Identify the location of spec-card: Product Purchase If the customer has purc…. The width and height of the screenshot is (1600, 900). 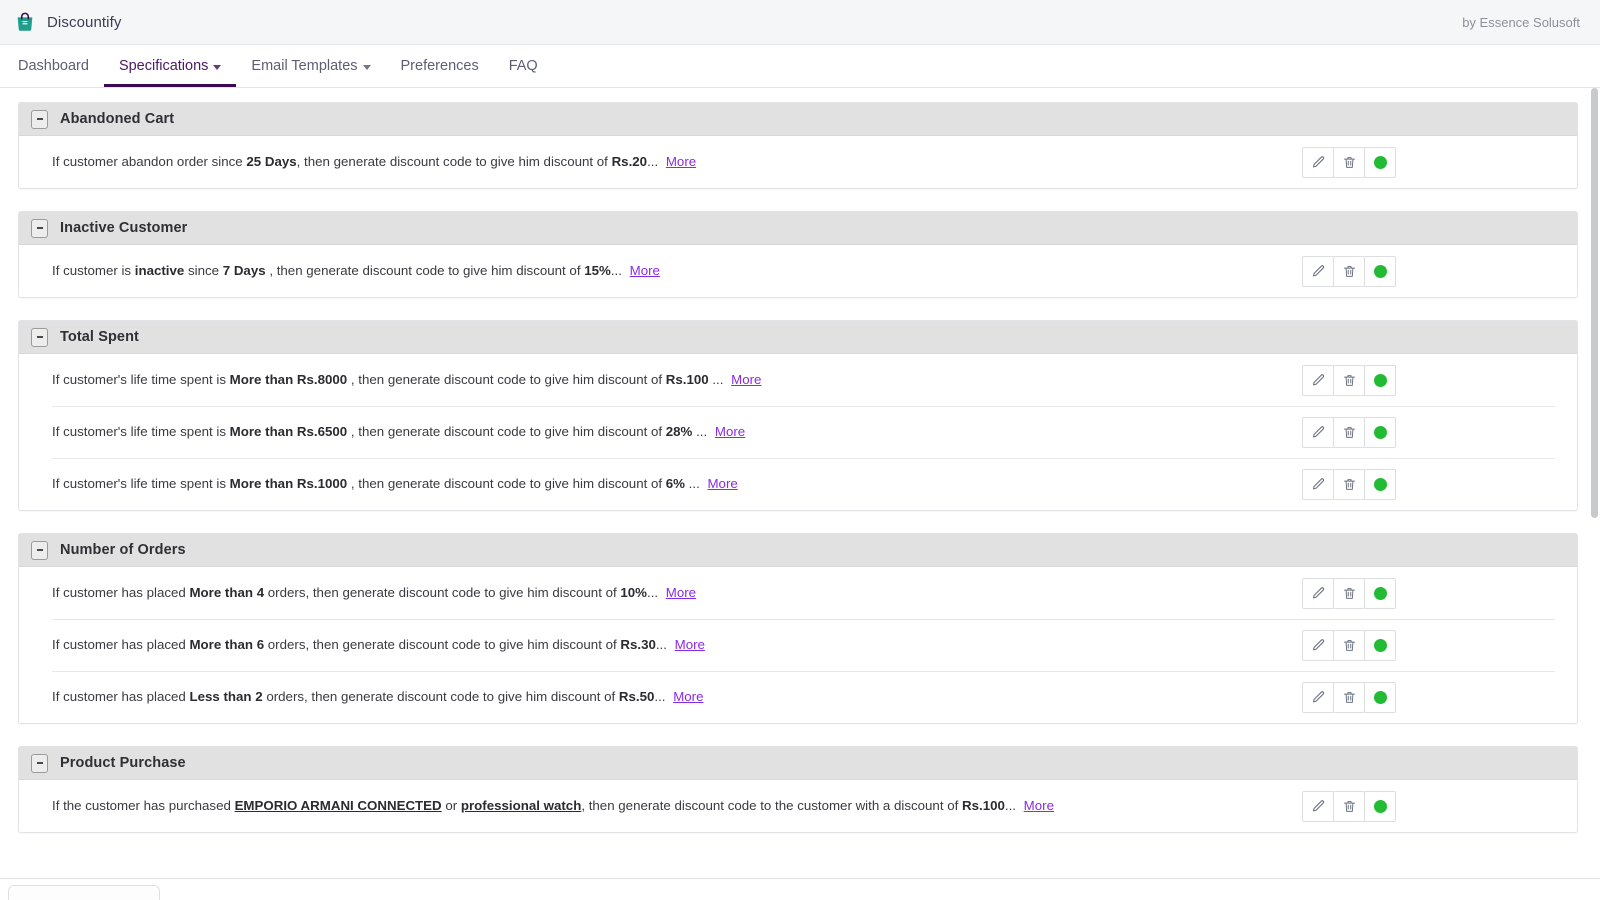
(798, 789).